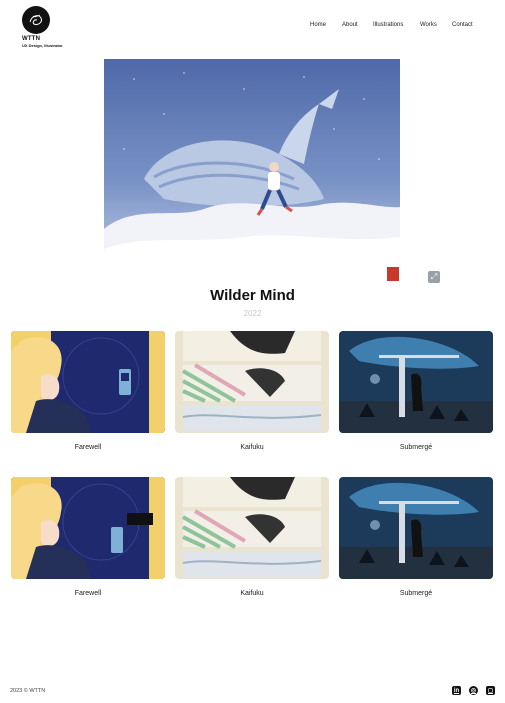 The width and height of the screenshot is (505, 703). I want to click on nav-contact: Contact, so click(462, 25).